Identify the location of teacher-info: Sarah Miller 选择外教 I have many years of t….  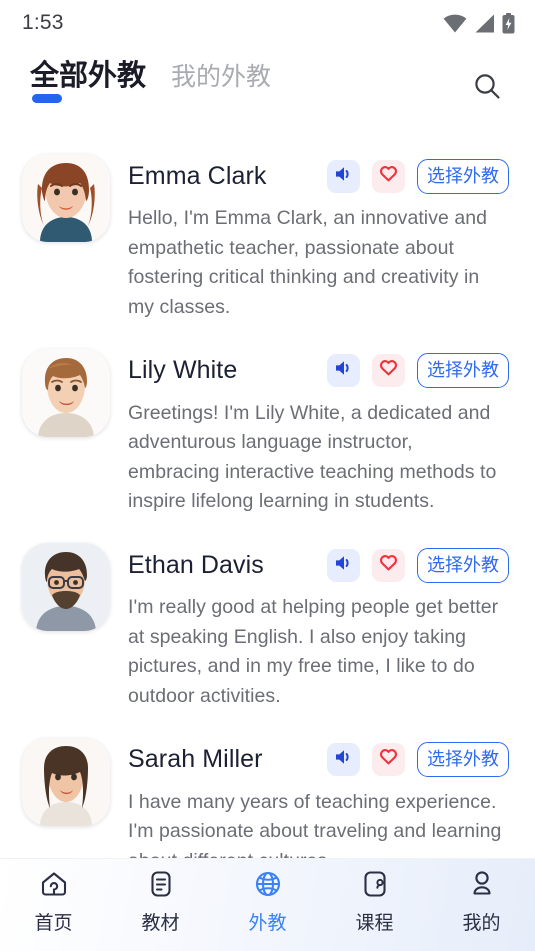
(318, 798).